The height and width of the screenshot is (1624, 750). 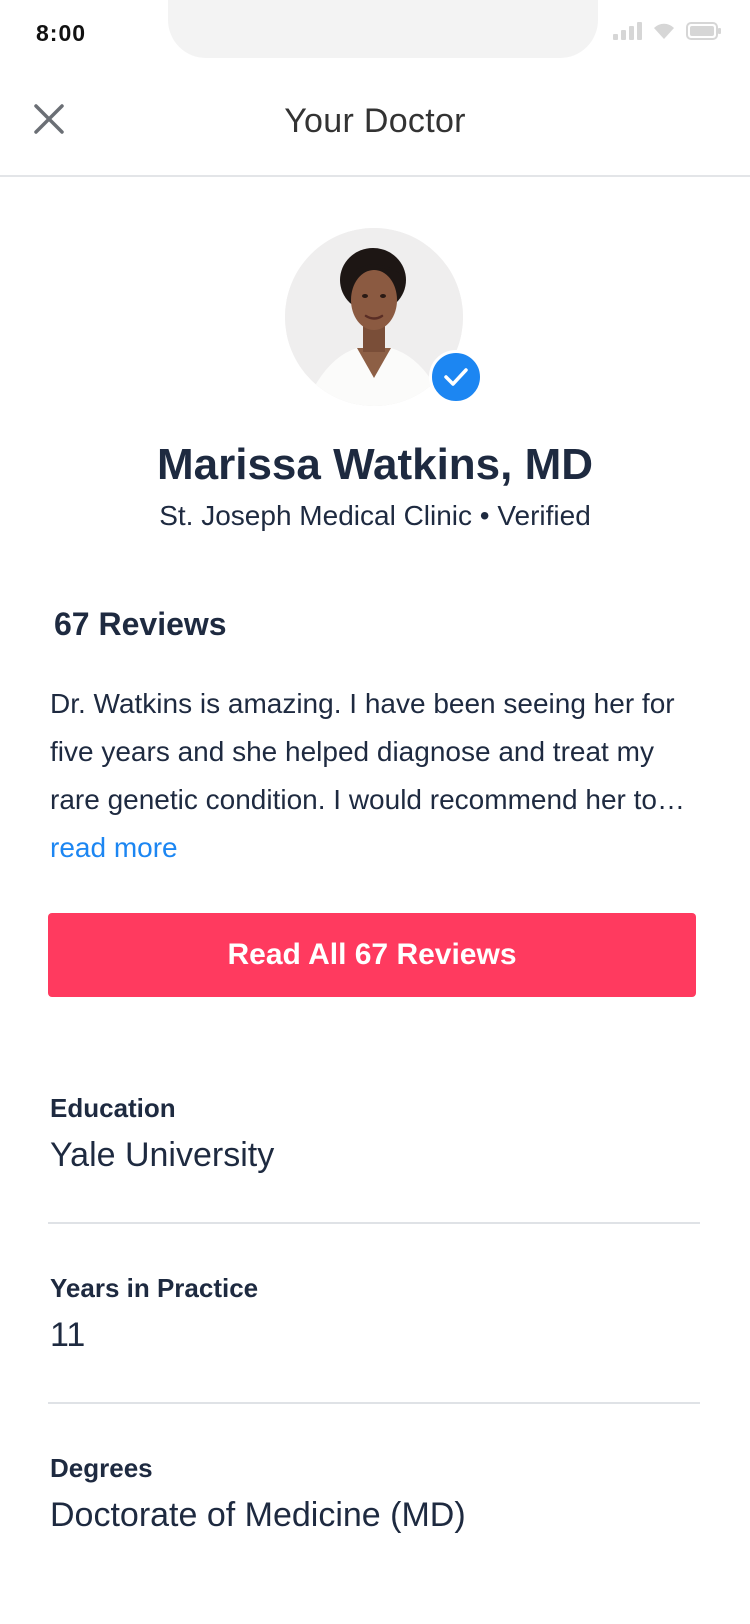 What do you see at coordinates (68, 1335) in the screenshot?
I see `years-in-practice-value: 11` at bounding box center [68, 1335].